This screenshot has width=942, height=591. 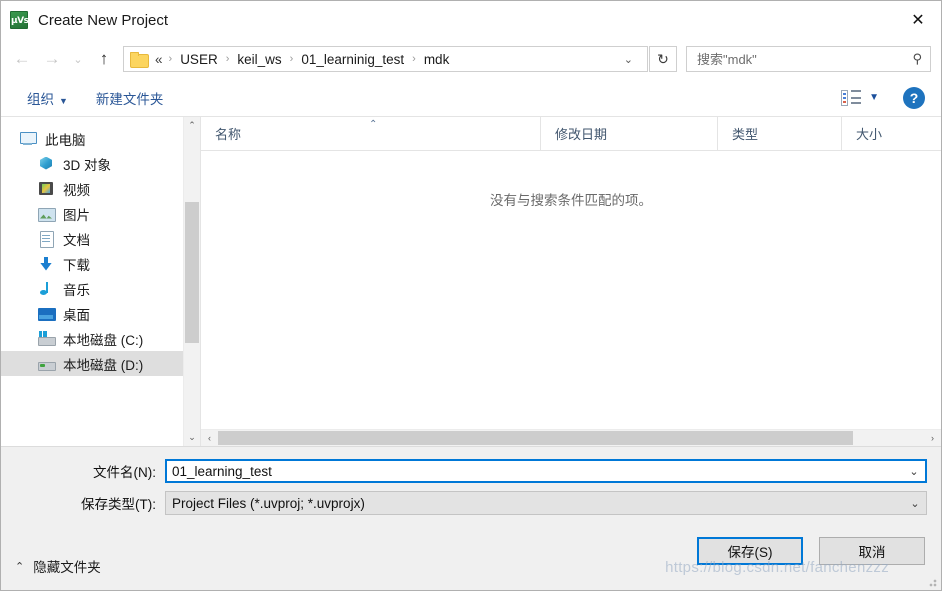 What do you see at coordinates (100, 313) in the screenshot?
I see `sidebar-item-desktop: 桌面` at bounding box center [100, 313].